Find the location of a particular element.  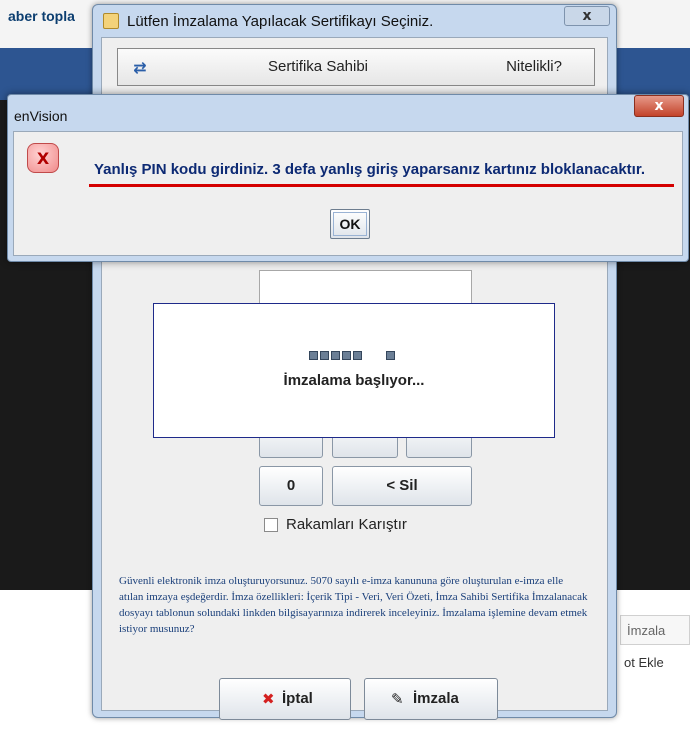

sign-button: ✎ İmzala is located at coordinates (431, 699).